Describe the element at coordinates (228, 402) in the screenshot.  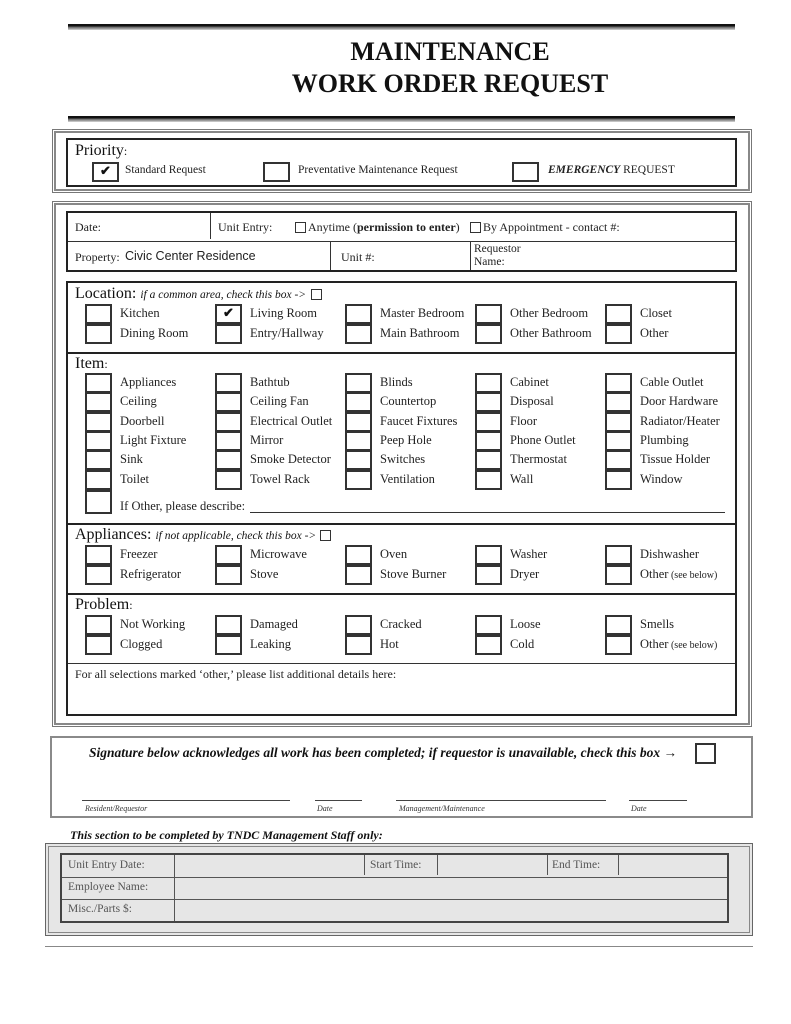
I see `item-ceiling-fan-checkbox` at that location.